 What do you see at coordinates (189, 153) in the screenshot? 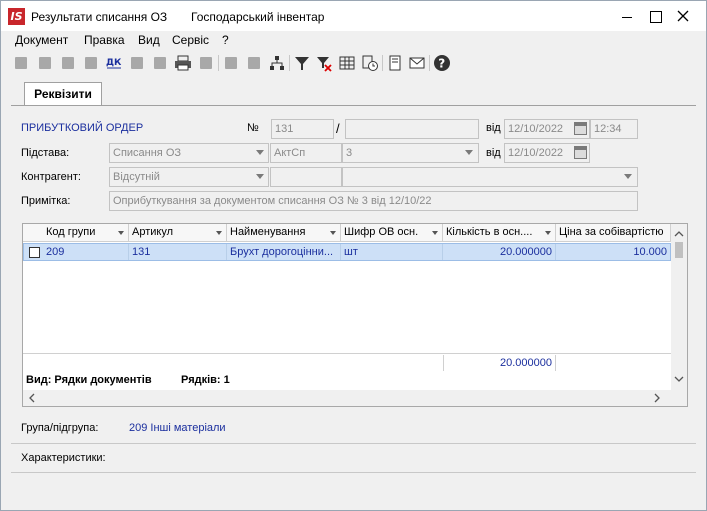
I see `basis-select: Списання ОЗ` at bounding box center [189, 153].